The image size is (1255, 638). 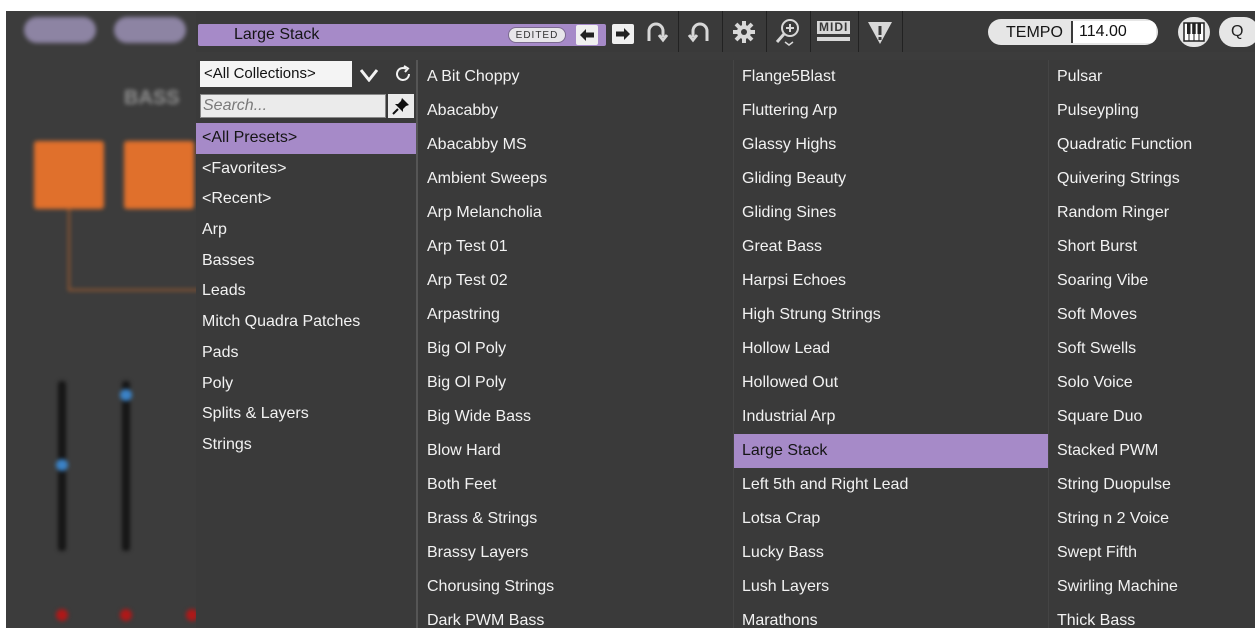 I want to click on preset-item: String n 2 Voice, so click(x=1152, y=519).